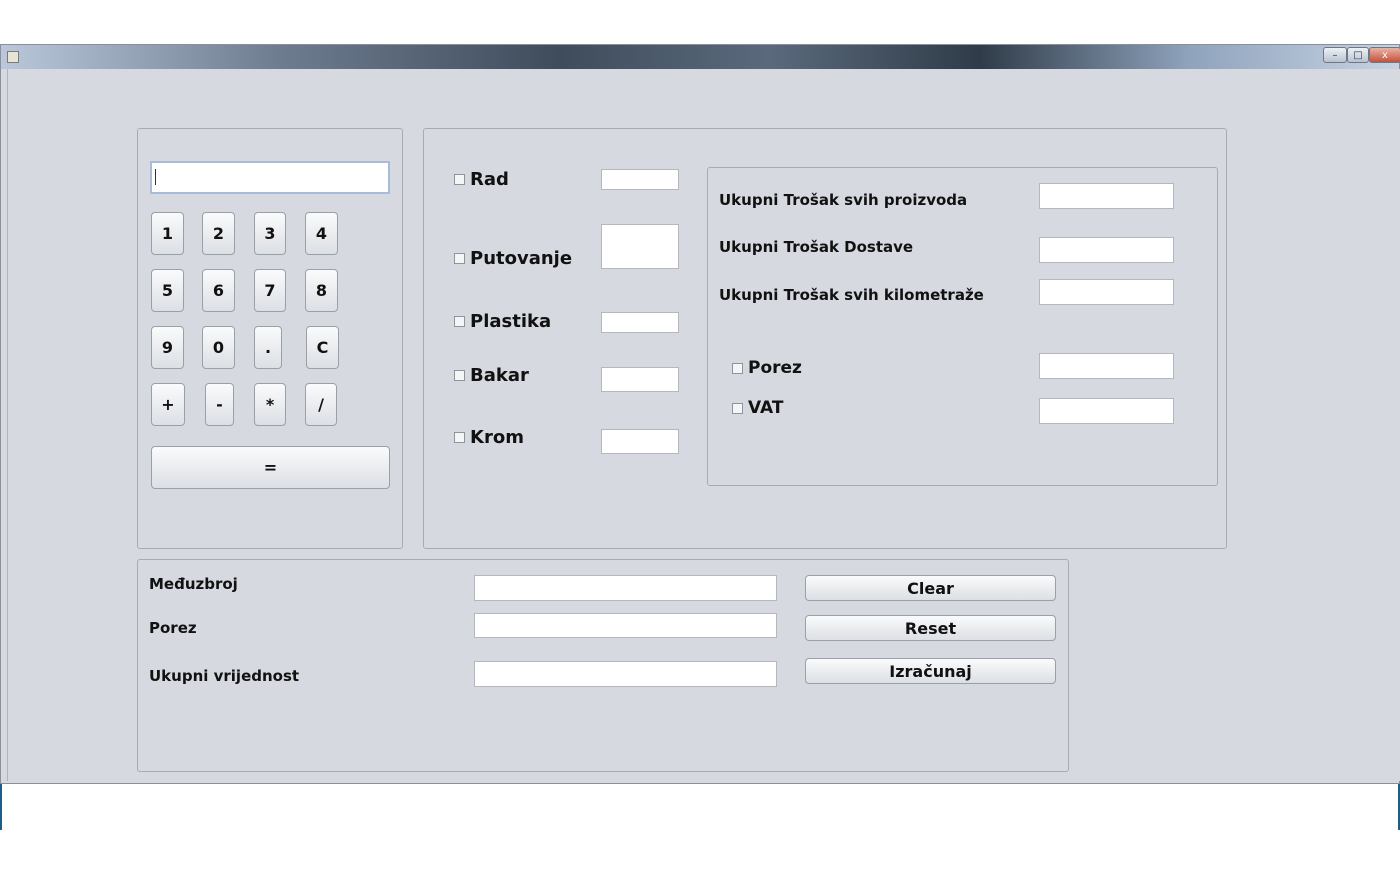  I want to click on plastika-label: Plastika, so click(511, 321).